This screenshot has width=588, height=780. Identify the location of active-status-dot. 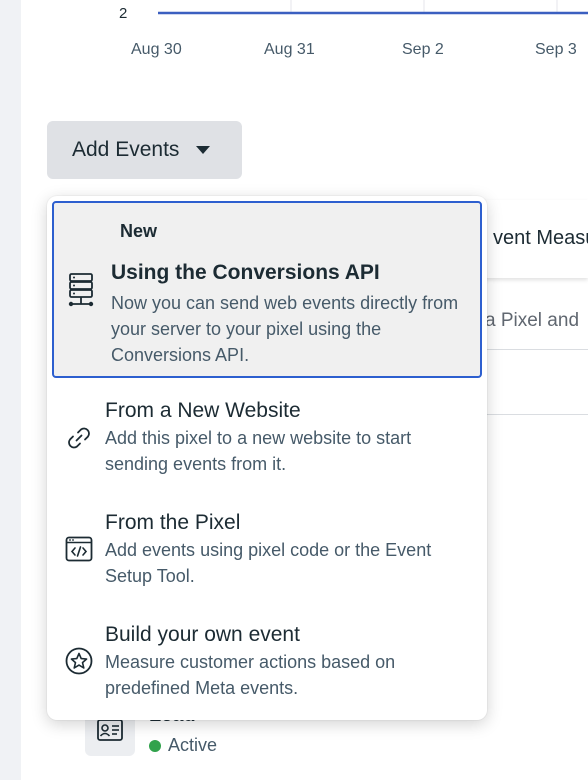
(155, 745).